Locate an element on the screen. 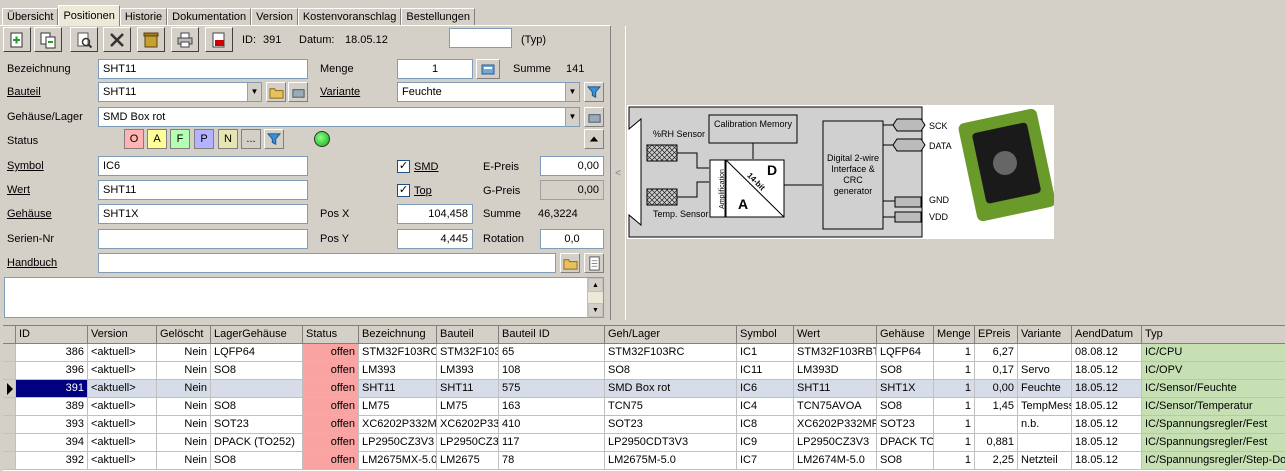  cell-typ: IC/OPV is located at coordinates (1213, 371).